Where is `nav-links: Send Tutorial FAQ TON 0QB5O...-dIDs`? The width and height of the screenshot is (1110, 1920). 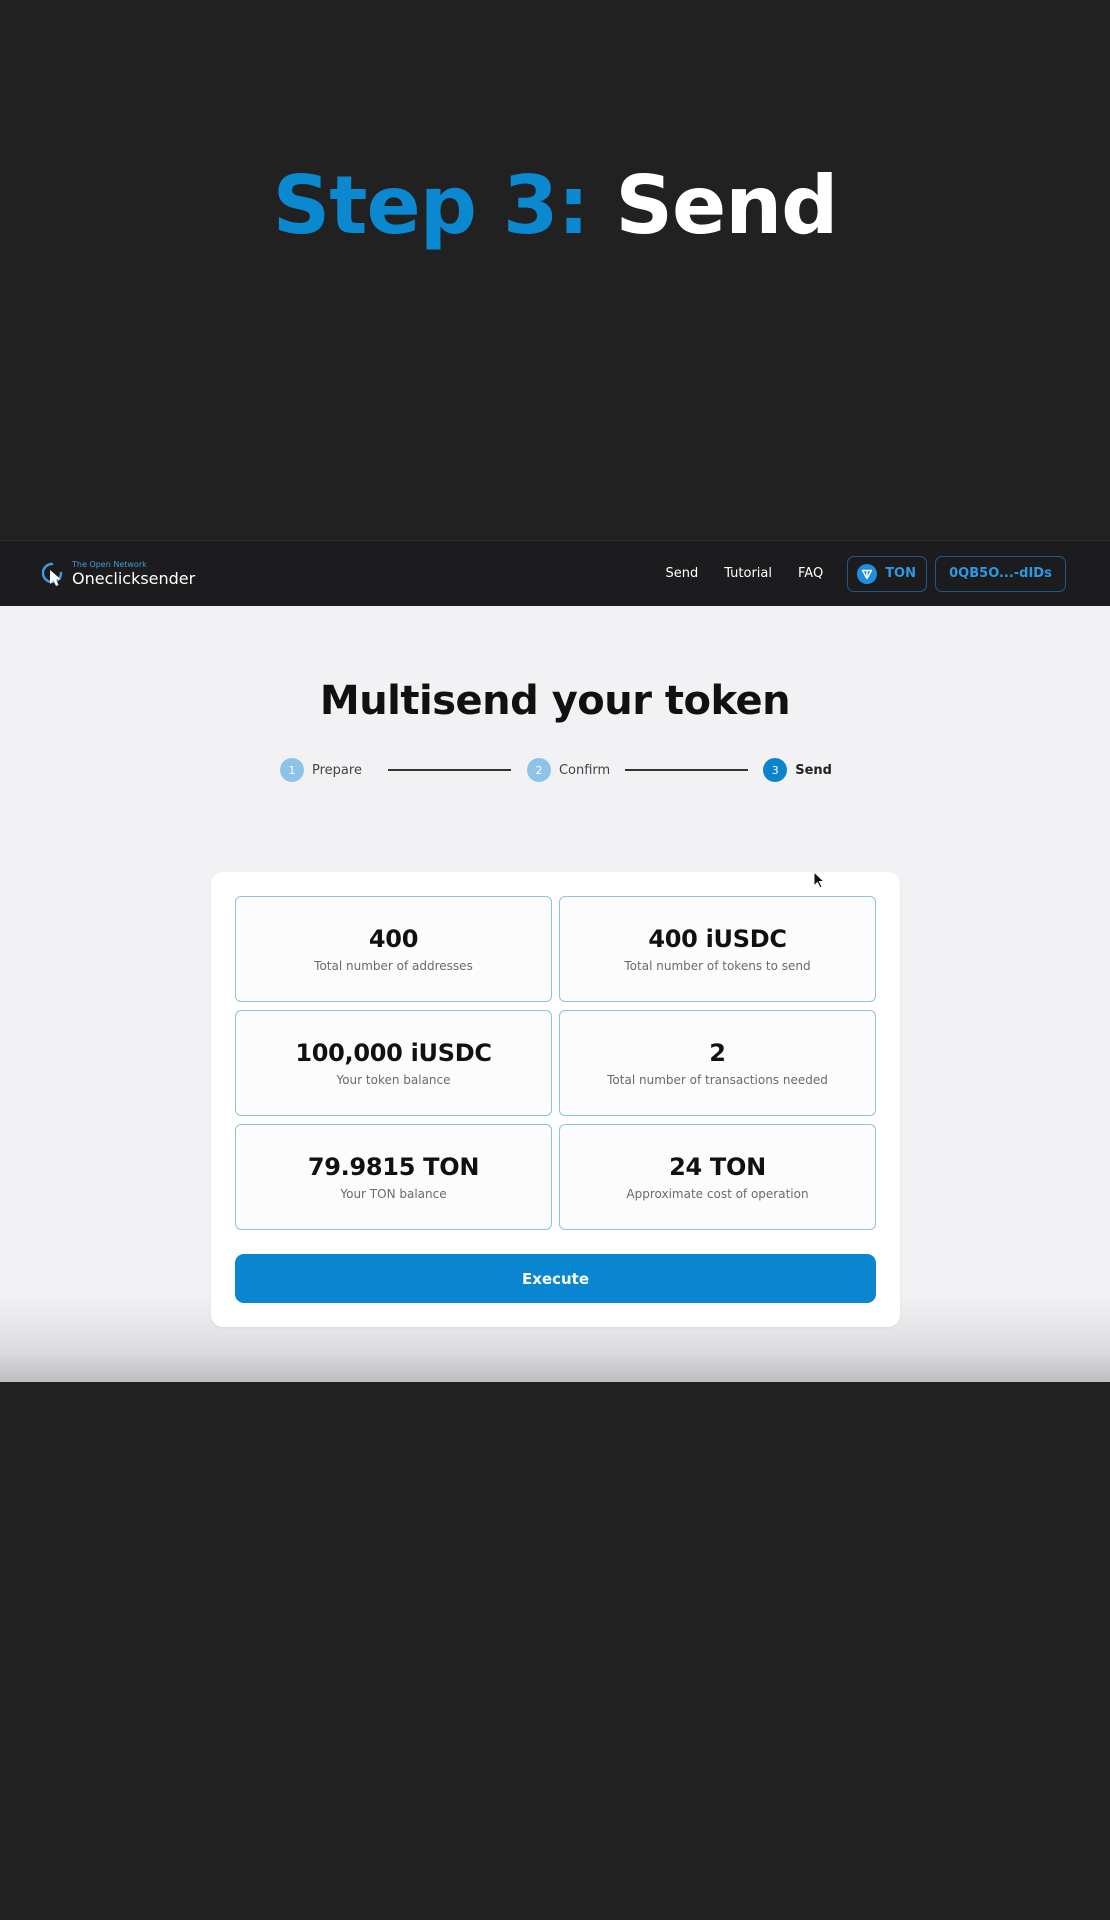 nav-links: Send Tutorial FAQ TON 0QB5O...-dIDs is located at coordinates (852, 573).